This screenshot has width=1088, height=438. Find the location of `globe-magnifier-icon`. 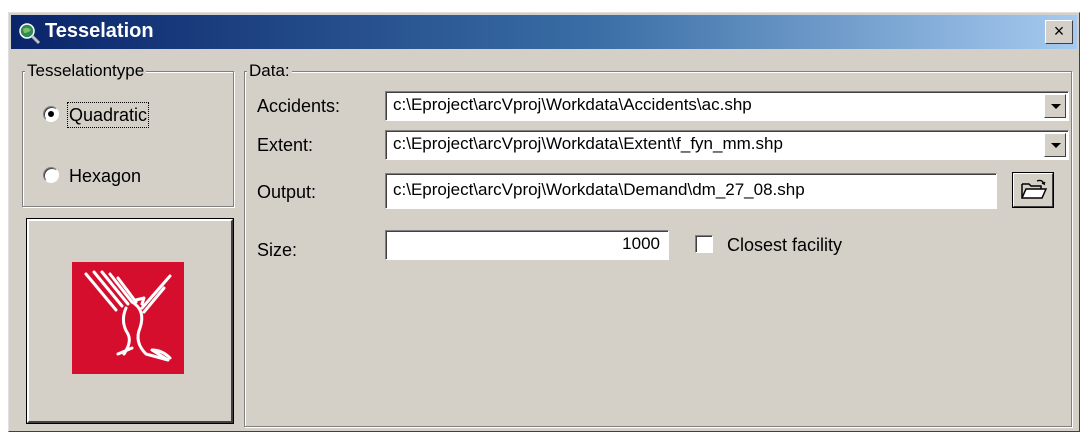

globe-magnifier-icon is located at coordinates (30, 34).